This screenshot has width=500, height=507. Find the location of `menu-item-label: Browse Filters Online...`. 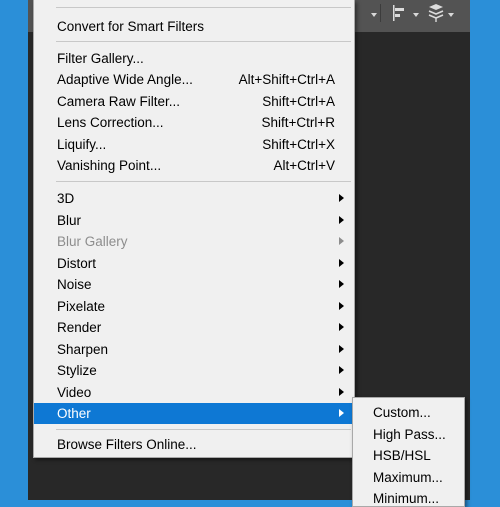

menu-item-label: Browse Filters Online... is located at coordinates (127, 444).